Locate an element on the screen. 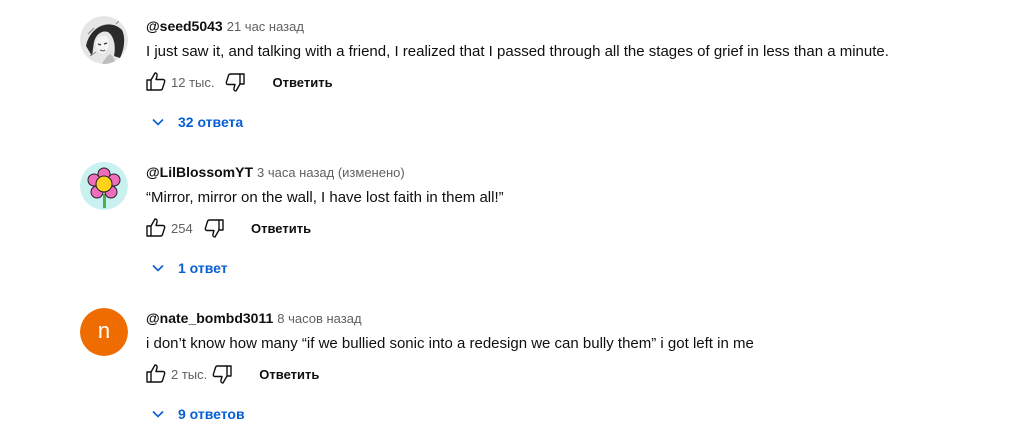 The height and width of the screenshot is (441, 1032). replies-count: 32 ответа is located at coordinates (211, 122).